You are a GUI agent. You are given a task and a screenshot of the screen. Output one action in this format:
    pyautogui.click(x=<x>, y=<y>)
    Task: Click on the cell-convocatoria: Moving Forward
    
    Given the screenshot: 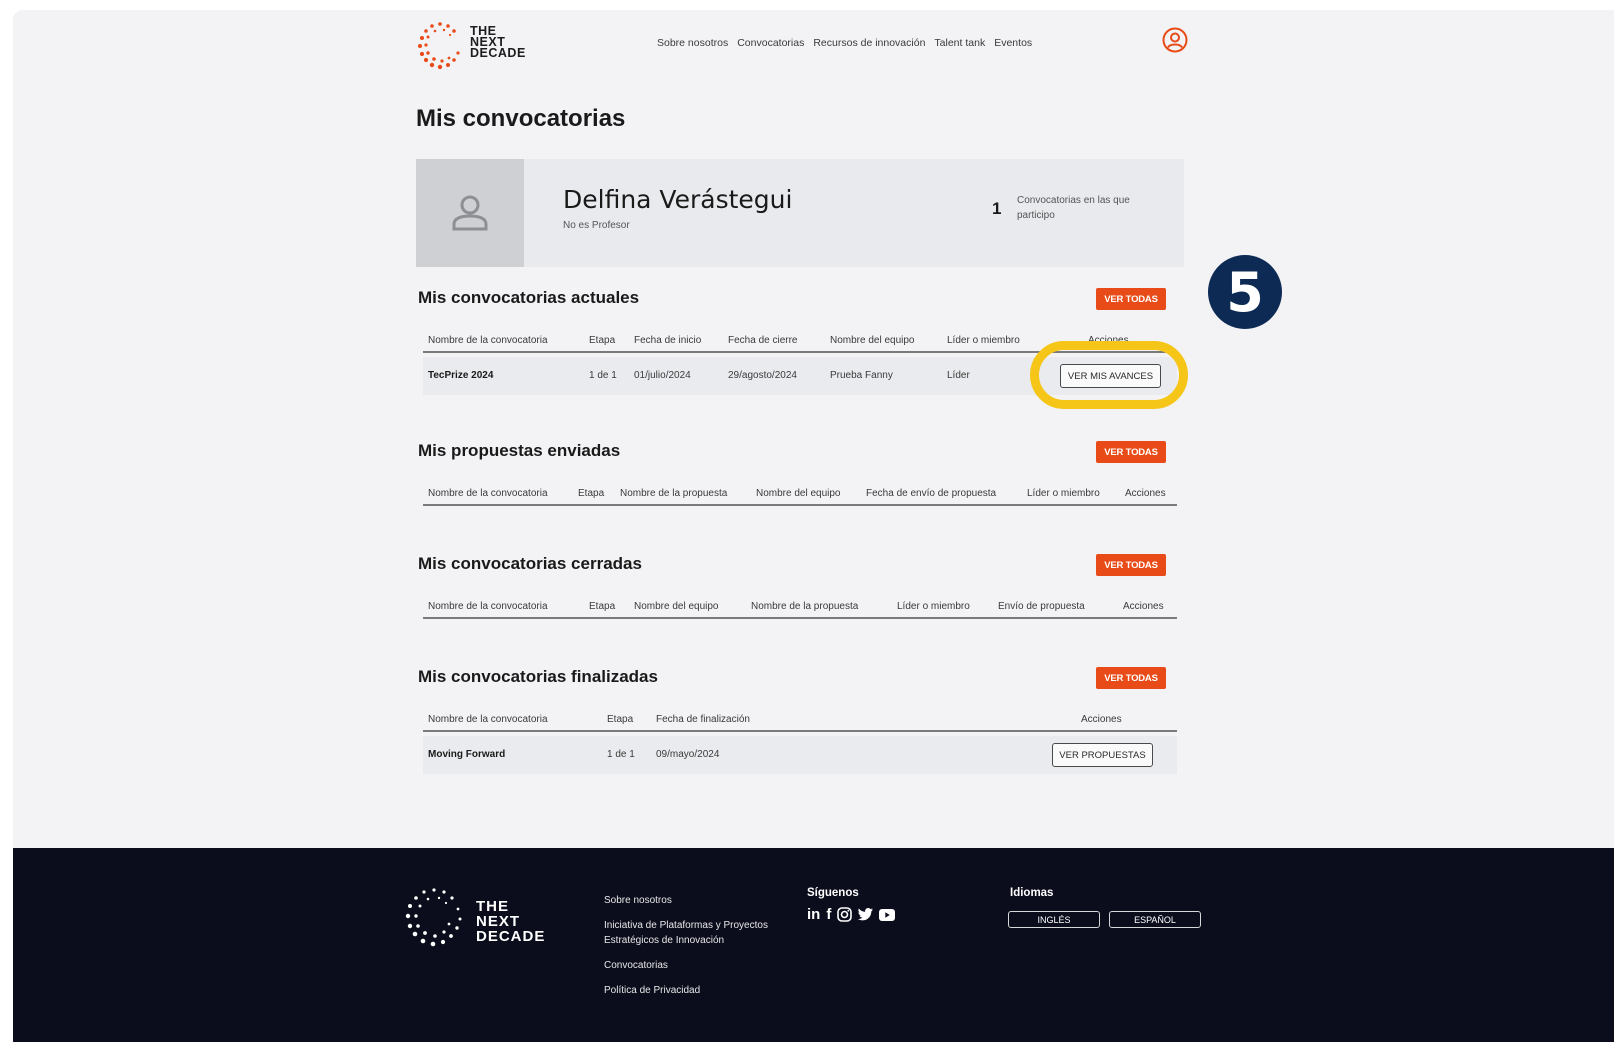 What is the action you would take?
    pyautogui.click(x=467, y=754)
    